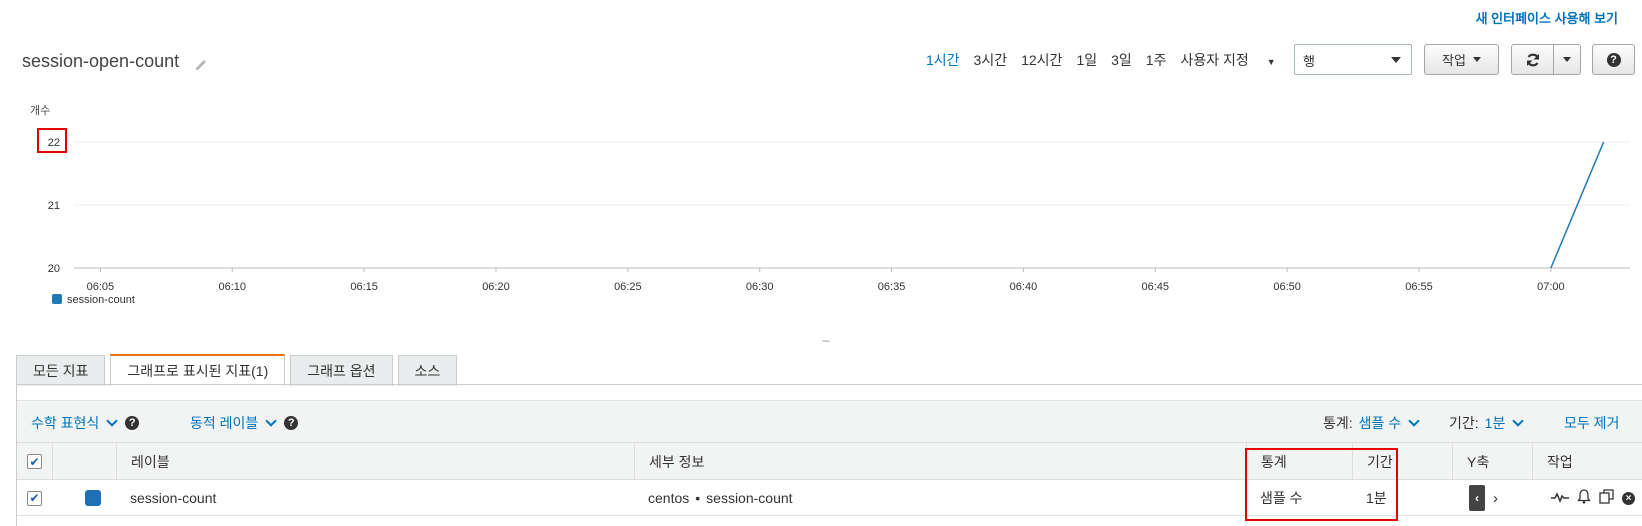 The width and height of the screenshot is (1642, 526). Describe the element at coordinates (1464, 423) in the screenshot. I see `period-label: 기간:` at that location.